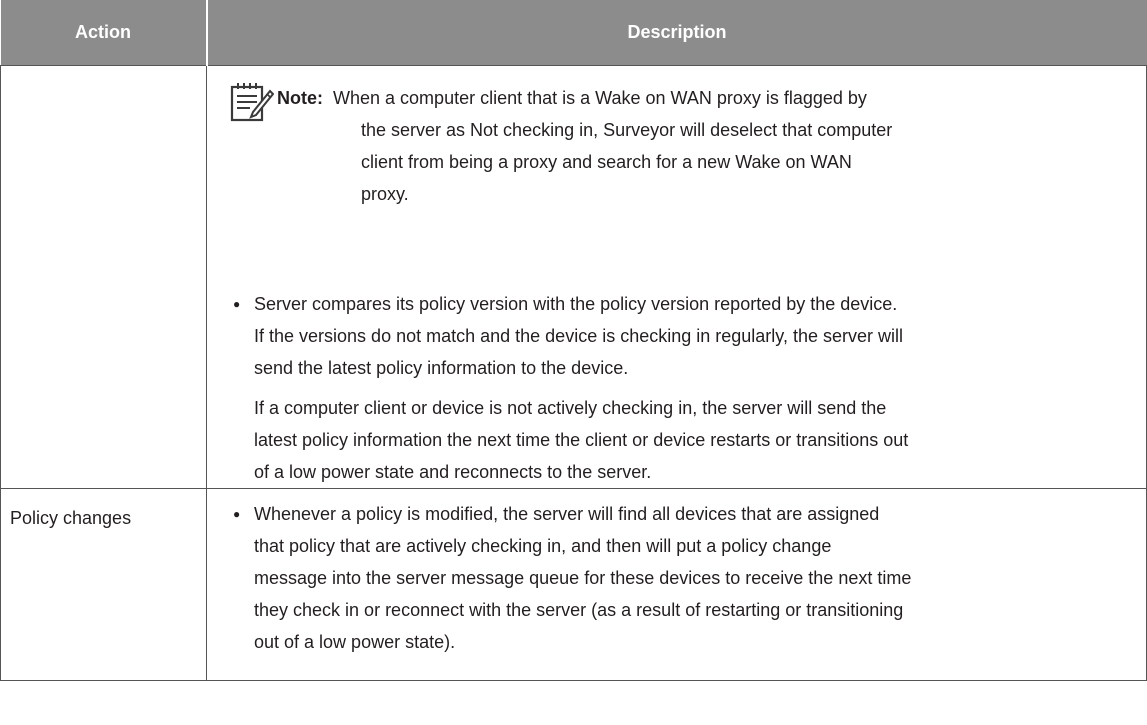  Describe the element at coordinates (104, 33) in the screenshot. I see `header-action: Action` at that location.